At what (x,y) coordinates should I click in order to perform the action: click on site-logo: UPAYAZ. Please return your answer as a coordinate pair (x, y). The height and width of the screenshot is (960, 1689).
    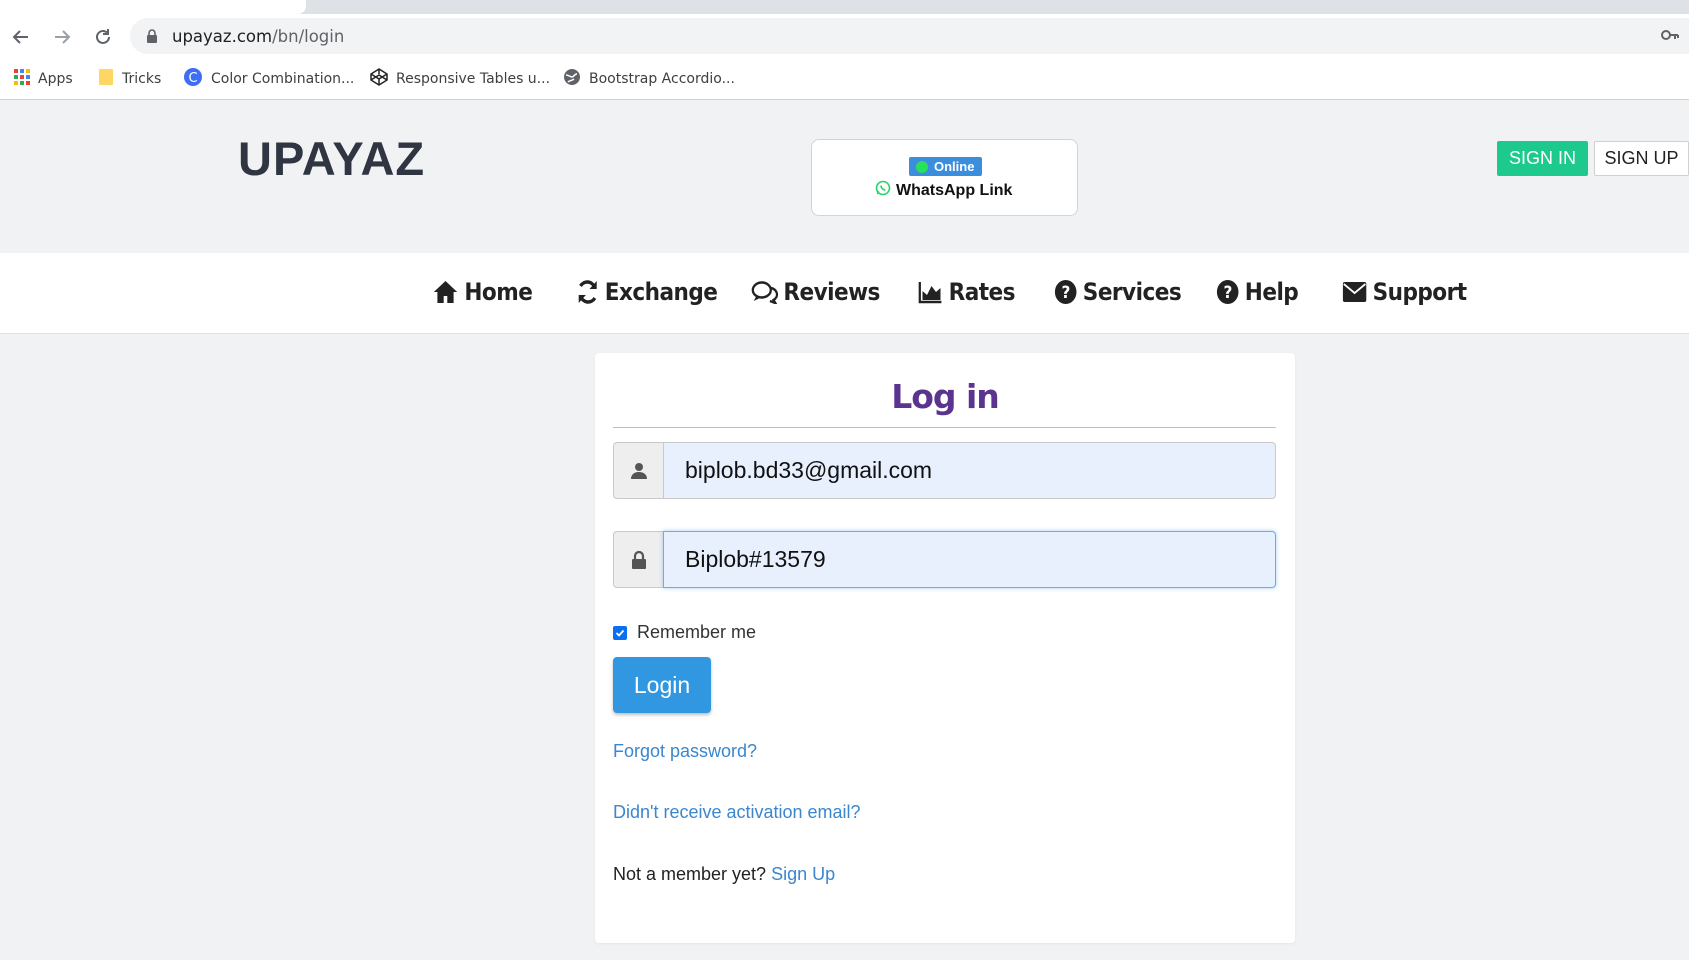
    Looking at the image, I should click on (331, 158).